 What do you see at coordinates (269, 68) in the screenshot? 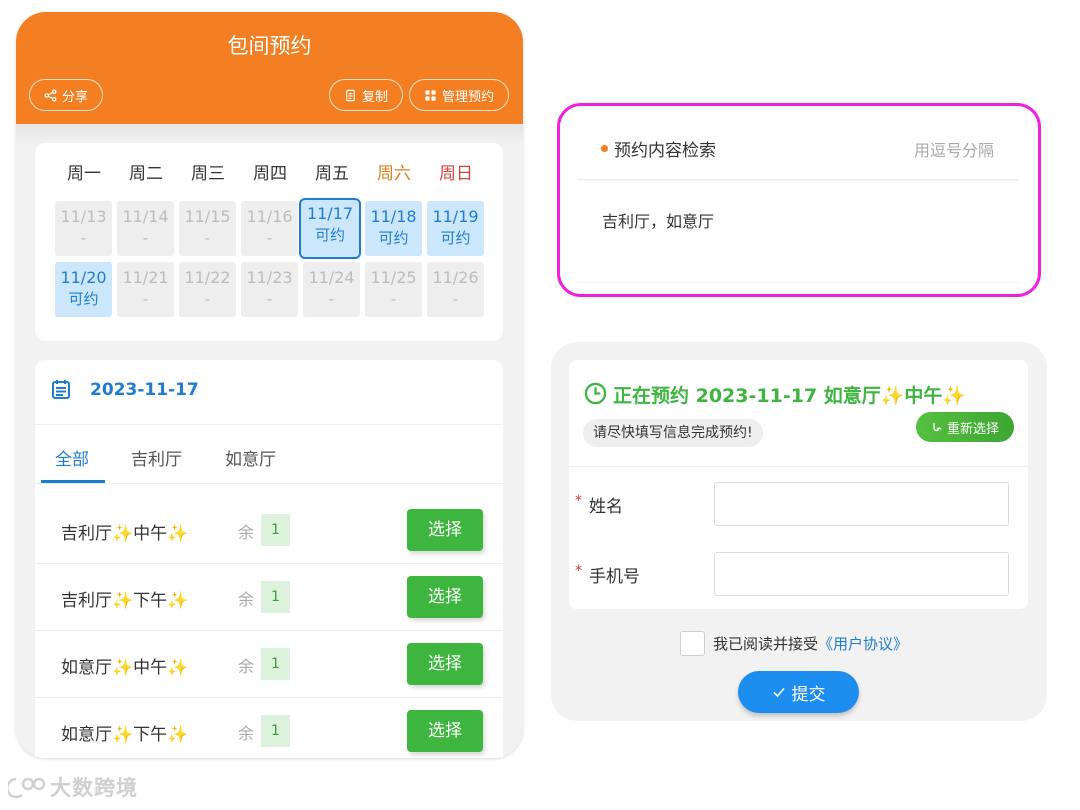
I see `app-header: 包间预约 分享 复制 管理预约` at bounding box center [269, 68].